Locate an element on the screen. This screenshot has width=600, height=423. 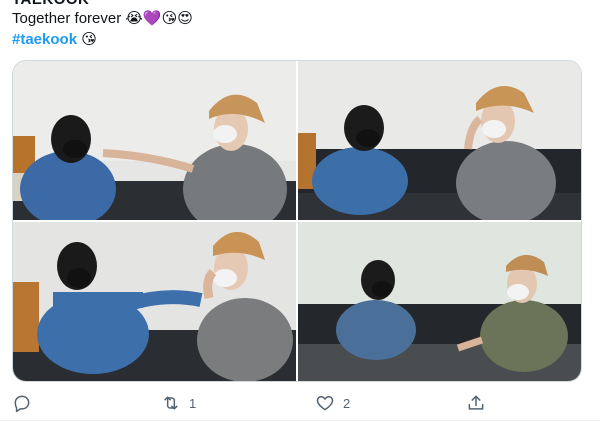
tweet-text: Together forever 😭💜😘😍 #taekook 😘 is located at coordinates (102, 29).